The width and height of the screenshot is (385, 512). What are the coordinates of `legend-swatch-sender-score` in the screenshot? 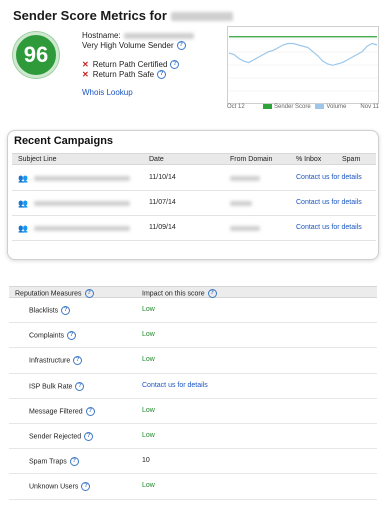 It's located at (267, 106).